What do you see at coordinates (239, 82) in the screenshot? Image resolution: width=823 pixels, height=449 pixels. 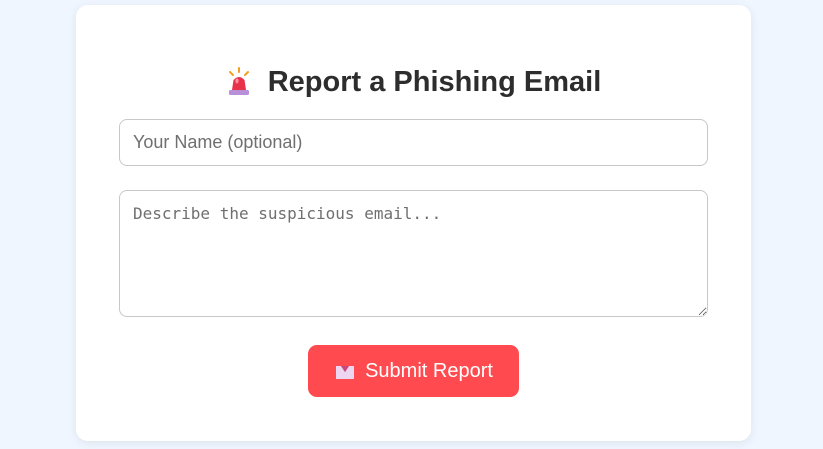 I see `police-siren-icon` at bounding box center [239, 82].